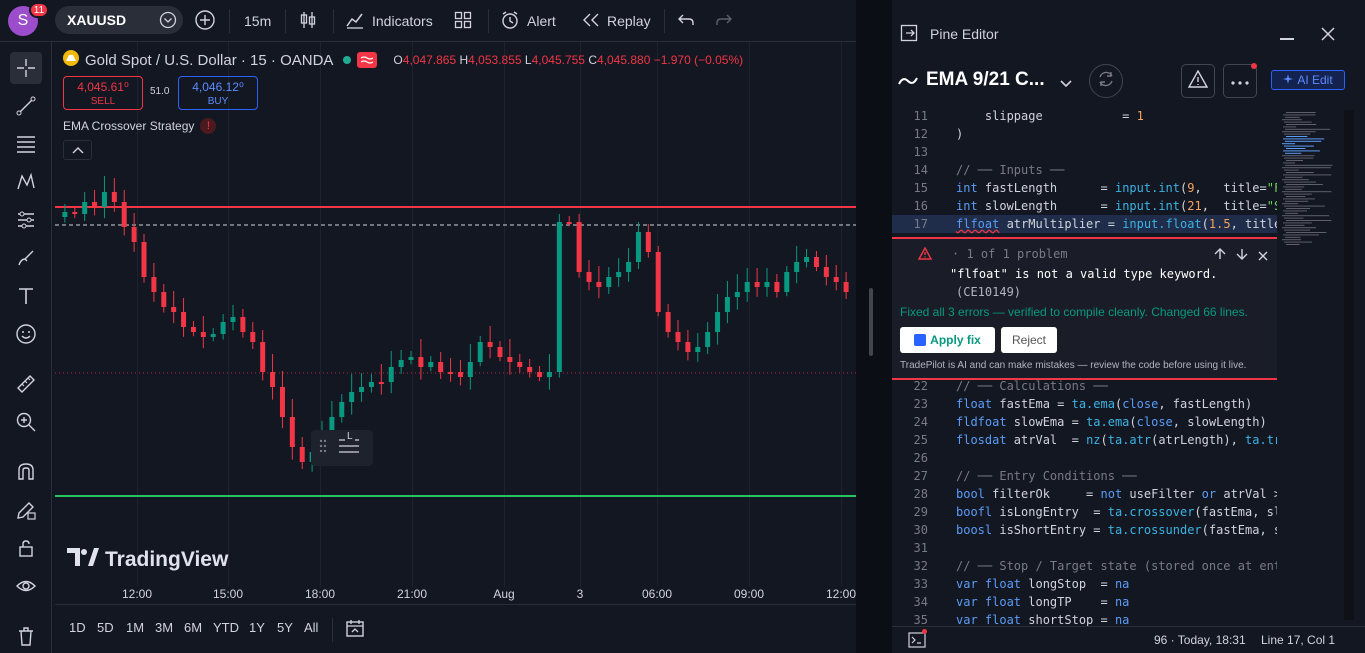  I want to click on minimize-icon, so click(1287, 39).